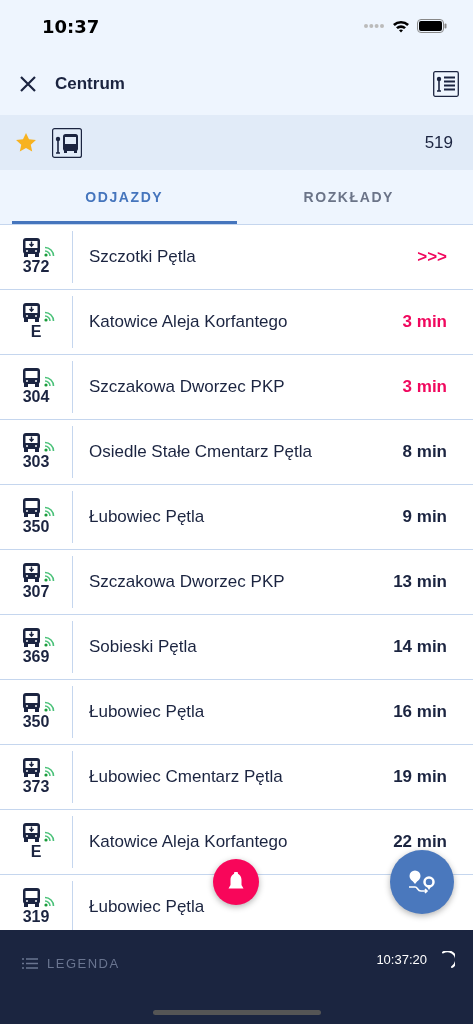 This screenshot has height=1024, width=473. I want to click on stop-number: 519, so click(438, 142).